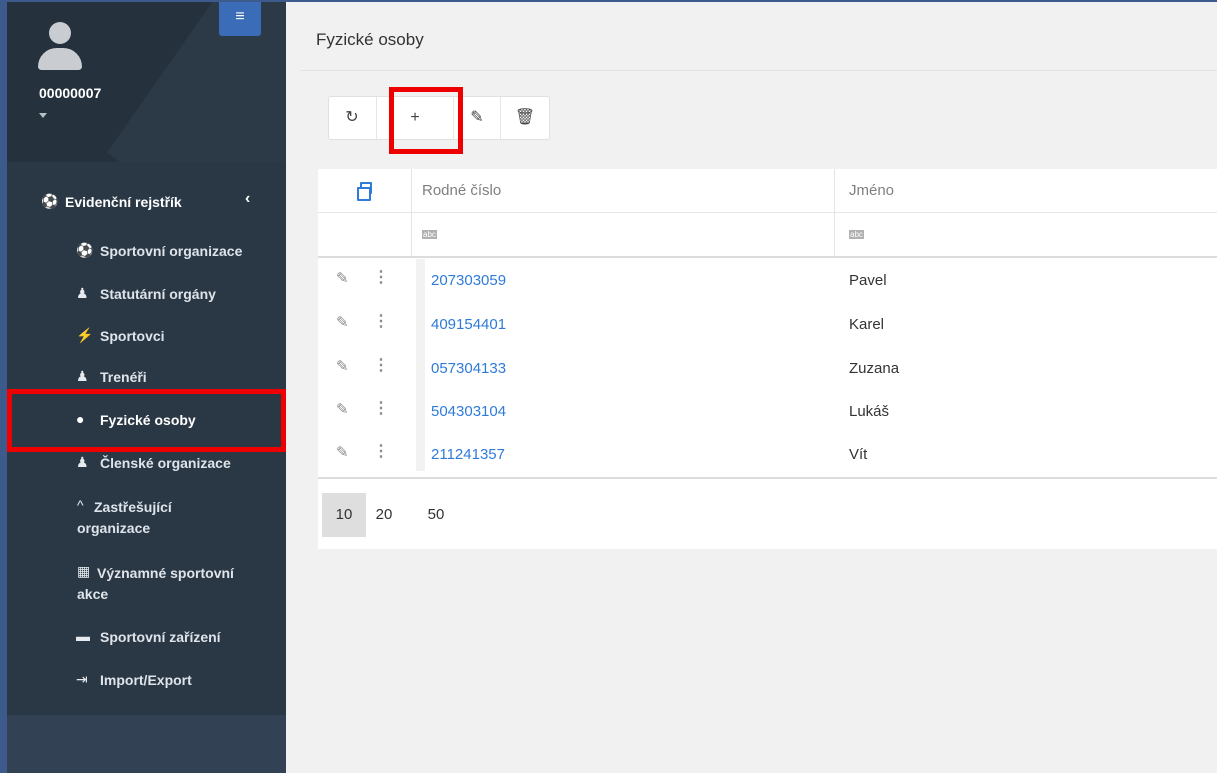 This screenshot has width=1217, height=773. I want to click on hamburger-menu-button: ≡, so click(240, 19).